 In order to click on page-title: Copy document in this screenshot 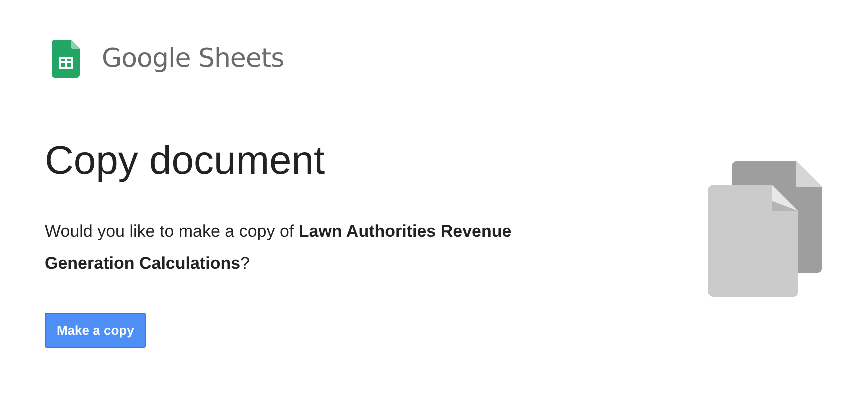, I will do `click(185, 161)`.